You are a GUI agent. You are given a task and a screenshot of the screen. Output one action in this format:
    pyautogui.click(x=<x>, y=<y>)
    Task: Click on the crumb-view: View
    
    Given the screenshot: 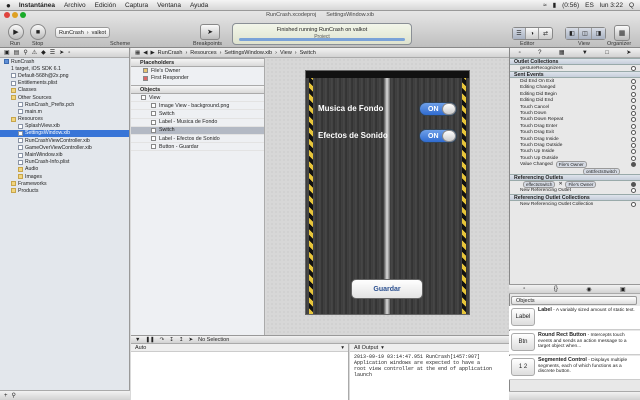 What is the action you would take?
    pyautogui.click(x=286, y=53)
    